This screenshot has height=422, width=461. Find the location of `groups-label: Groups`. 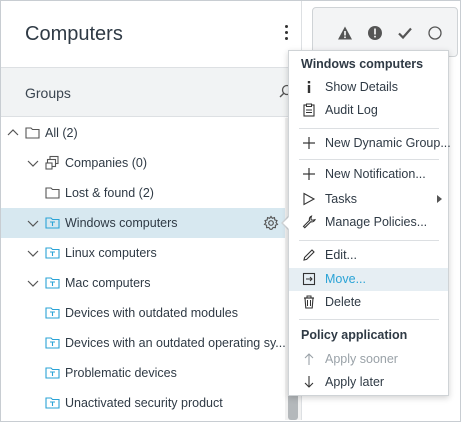

groups-label: Groups is located at coordinates (48, 93).